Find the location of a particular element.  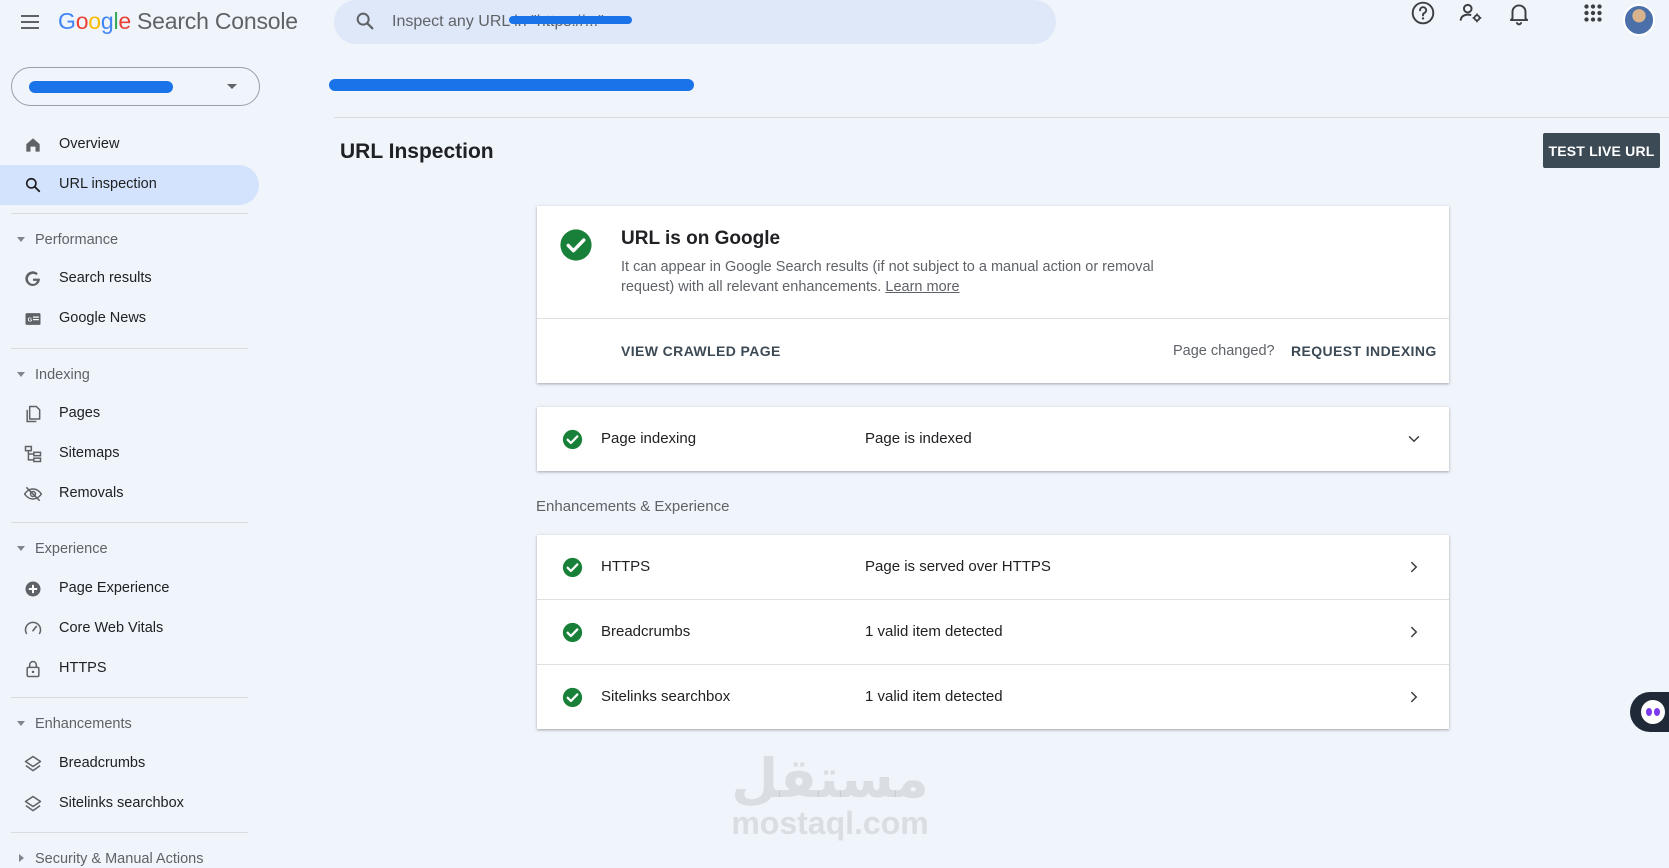

sidebar-item-https: HTTPS is located at coordinates (129, 669).